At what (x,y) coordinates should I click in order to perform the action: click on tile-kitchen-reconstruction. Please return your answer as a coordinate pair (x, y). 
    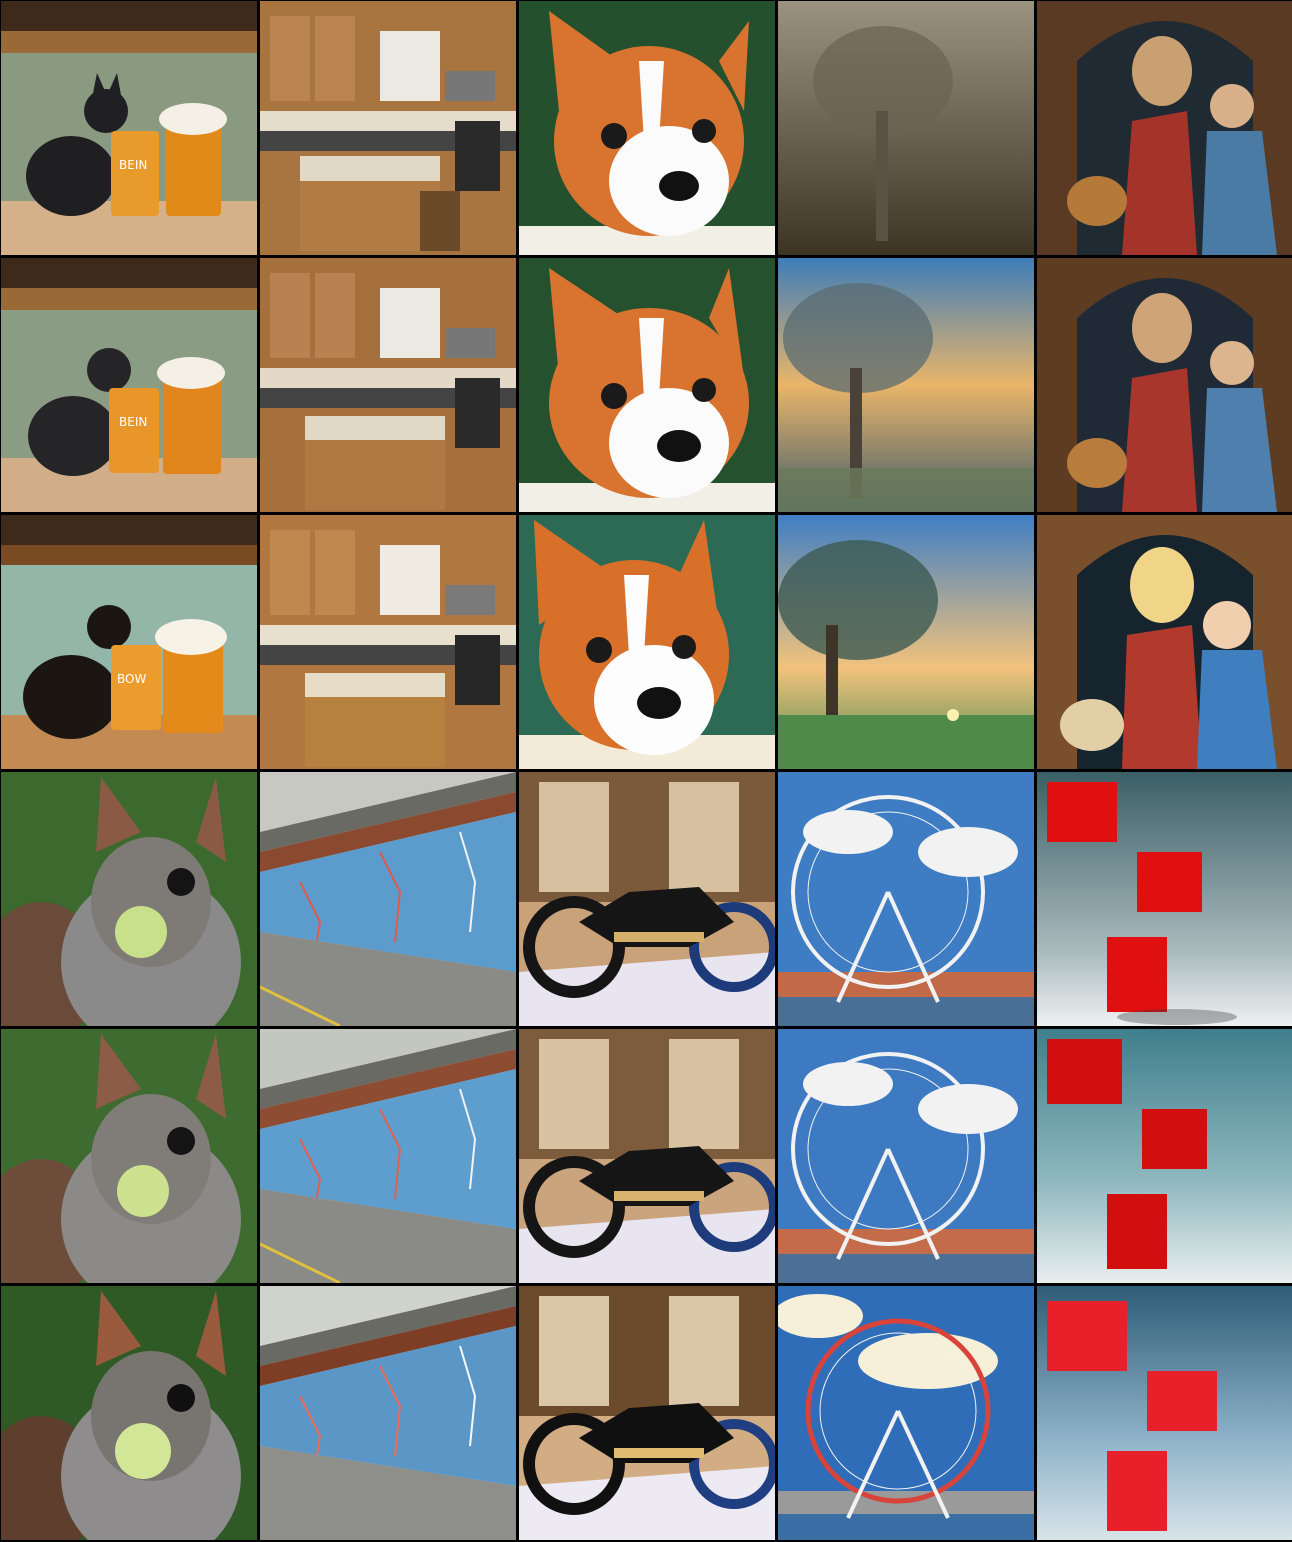
    Looking at the image, I should click on (388, 385).